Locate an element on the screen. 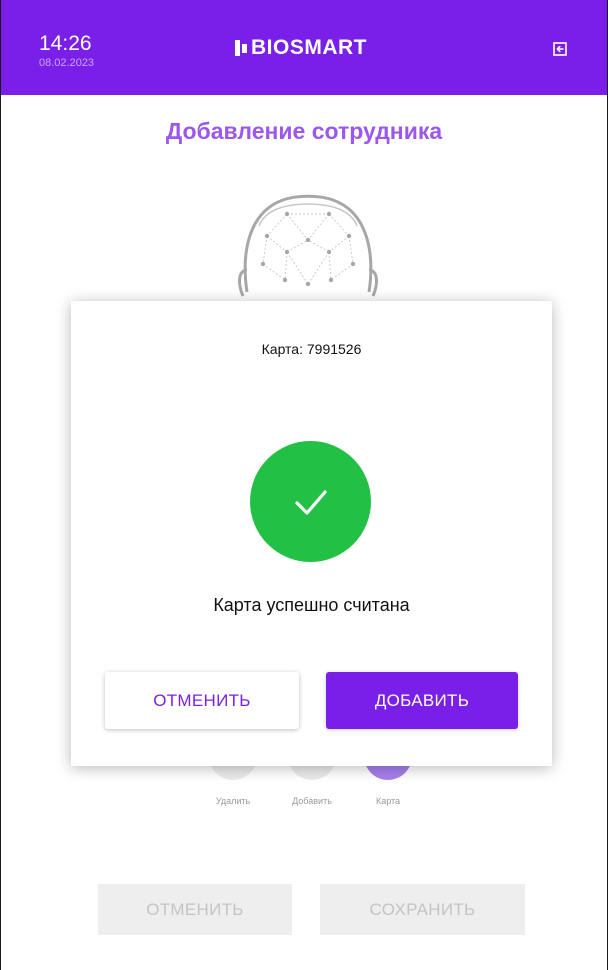  brand-logo: BIOSMART is located at coordinates (301, 47).